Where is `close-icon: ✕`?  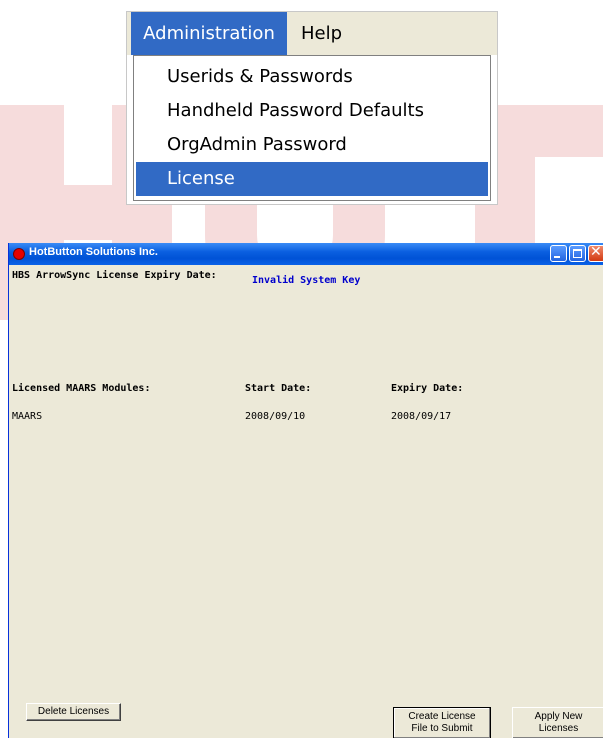
close-icon: ✕ is located at coordinates (596, 252).